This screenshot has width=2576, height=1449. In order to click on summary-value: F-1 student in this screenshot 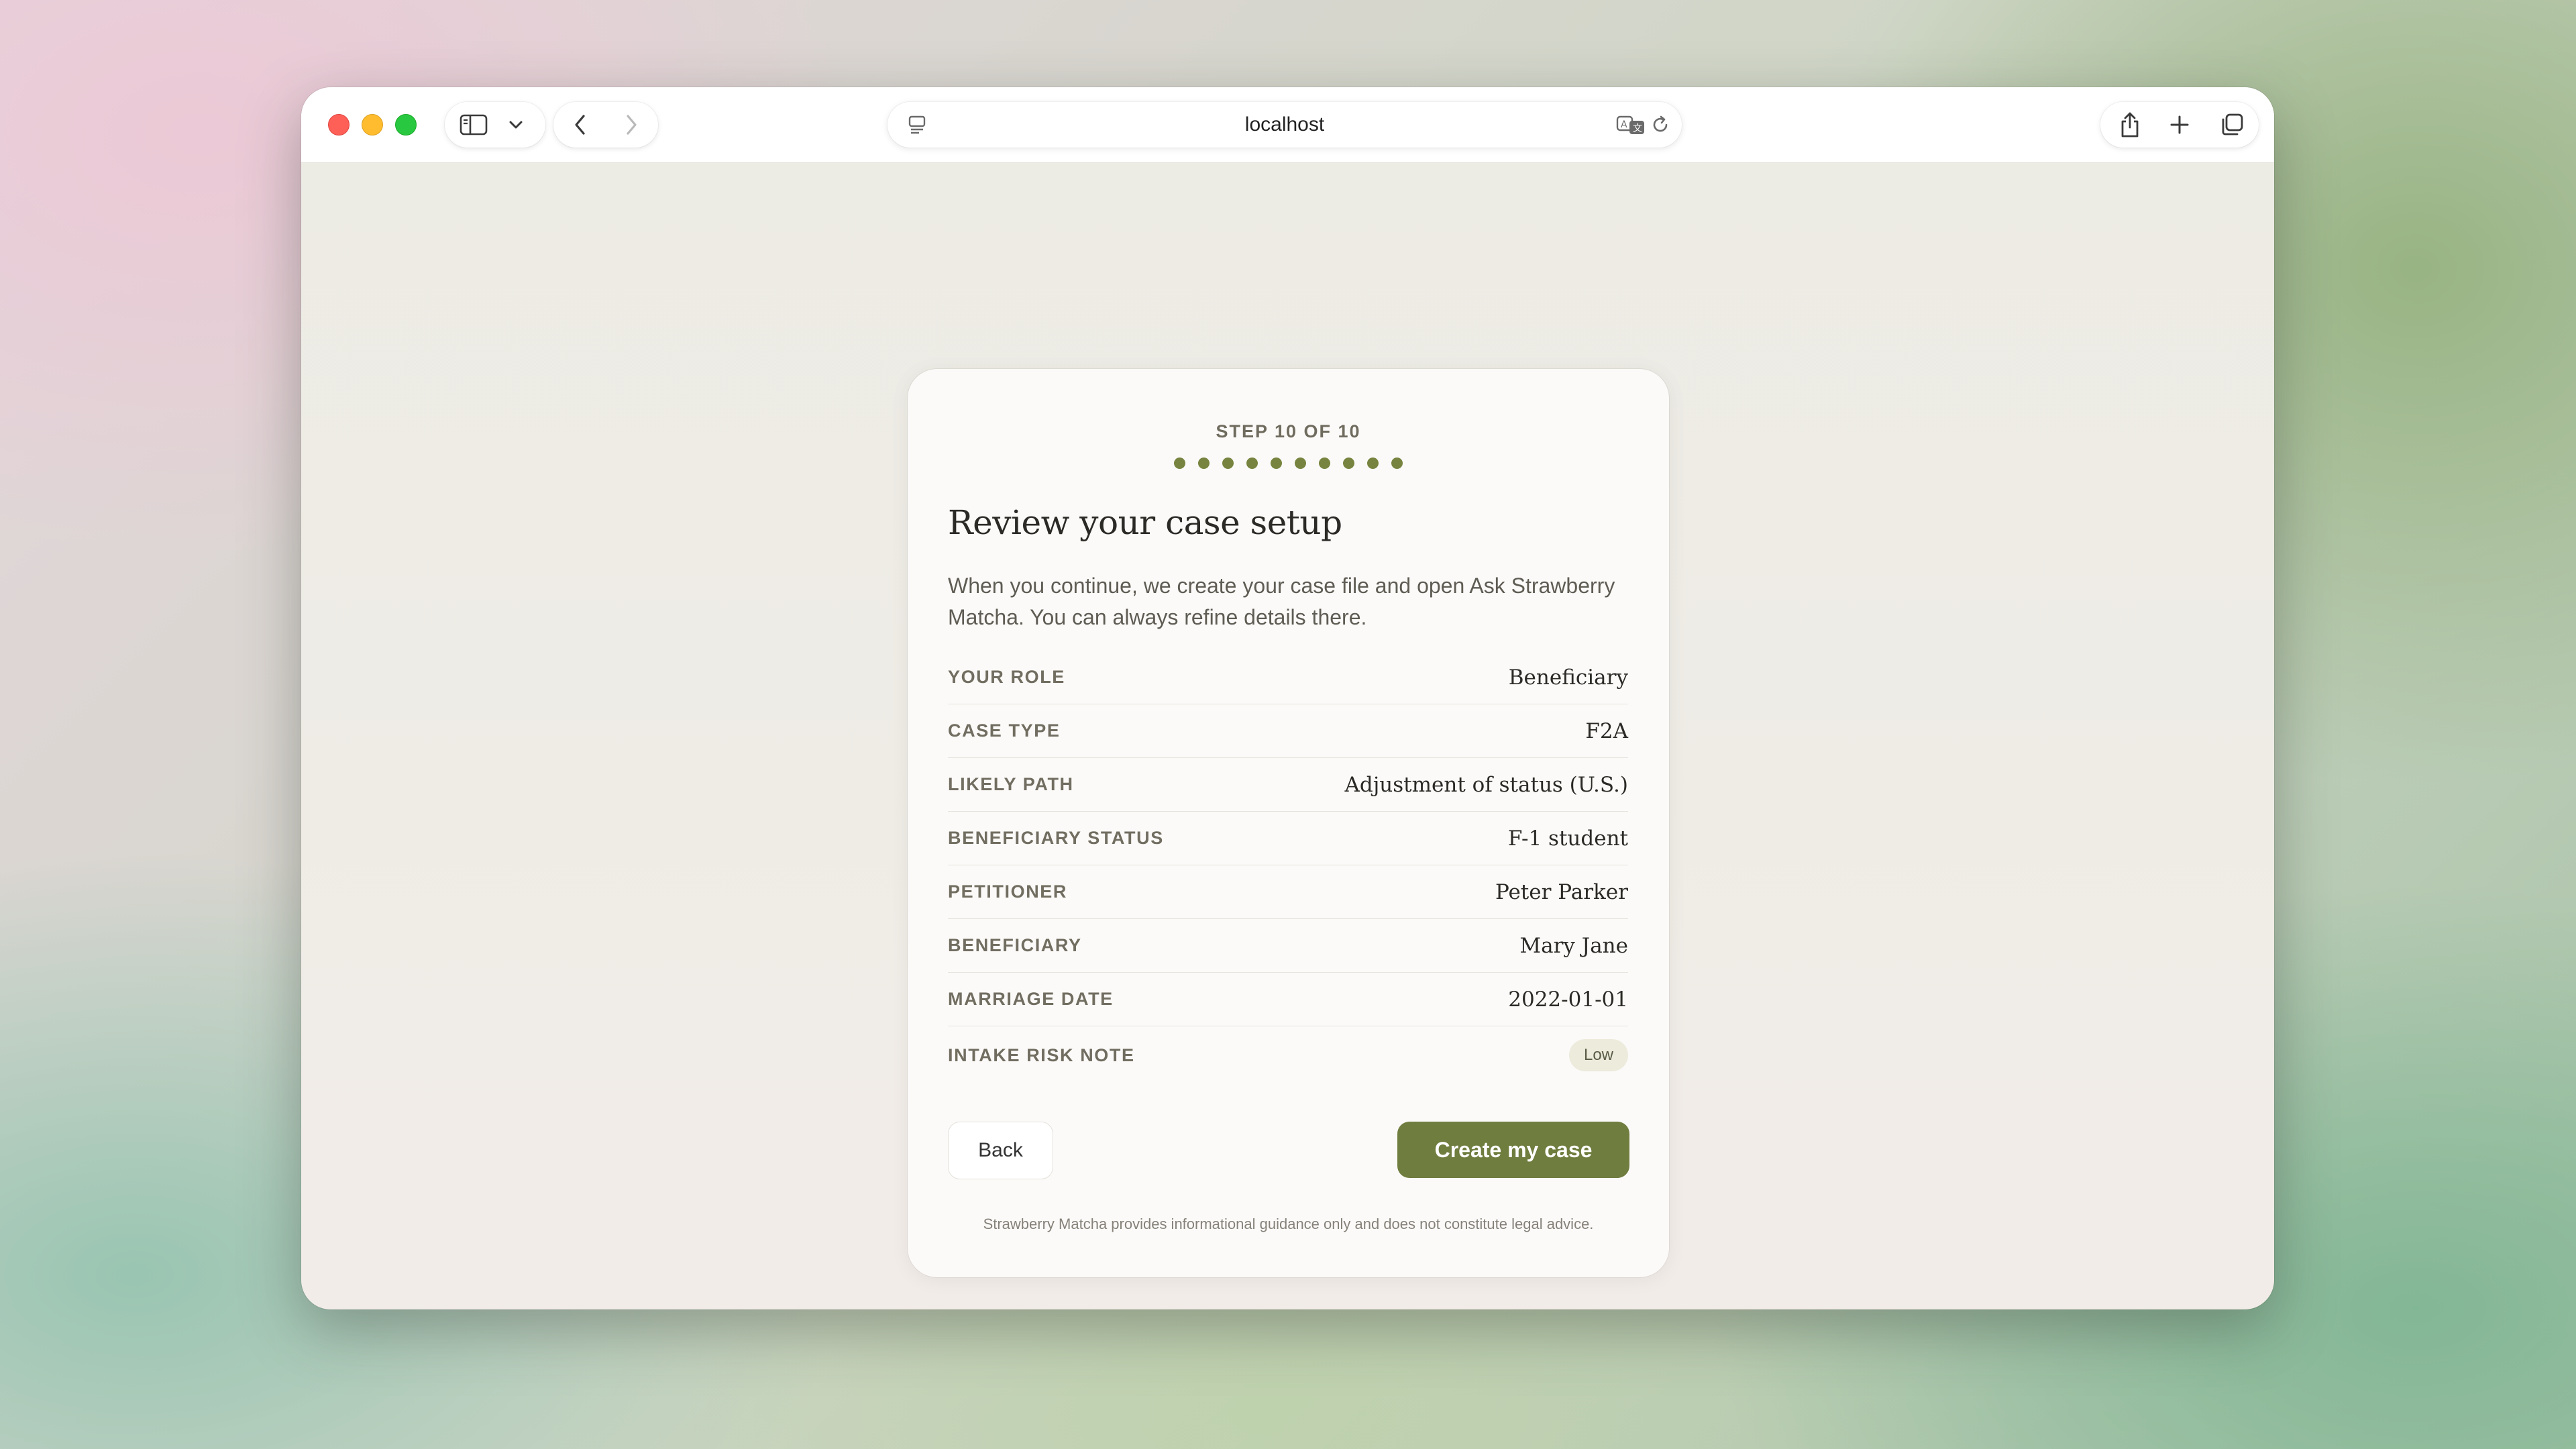, I will do `click(1567, 838)`.